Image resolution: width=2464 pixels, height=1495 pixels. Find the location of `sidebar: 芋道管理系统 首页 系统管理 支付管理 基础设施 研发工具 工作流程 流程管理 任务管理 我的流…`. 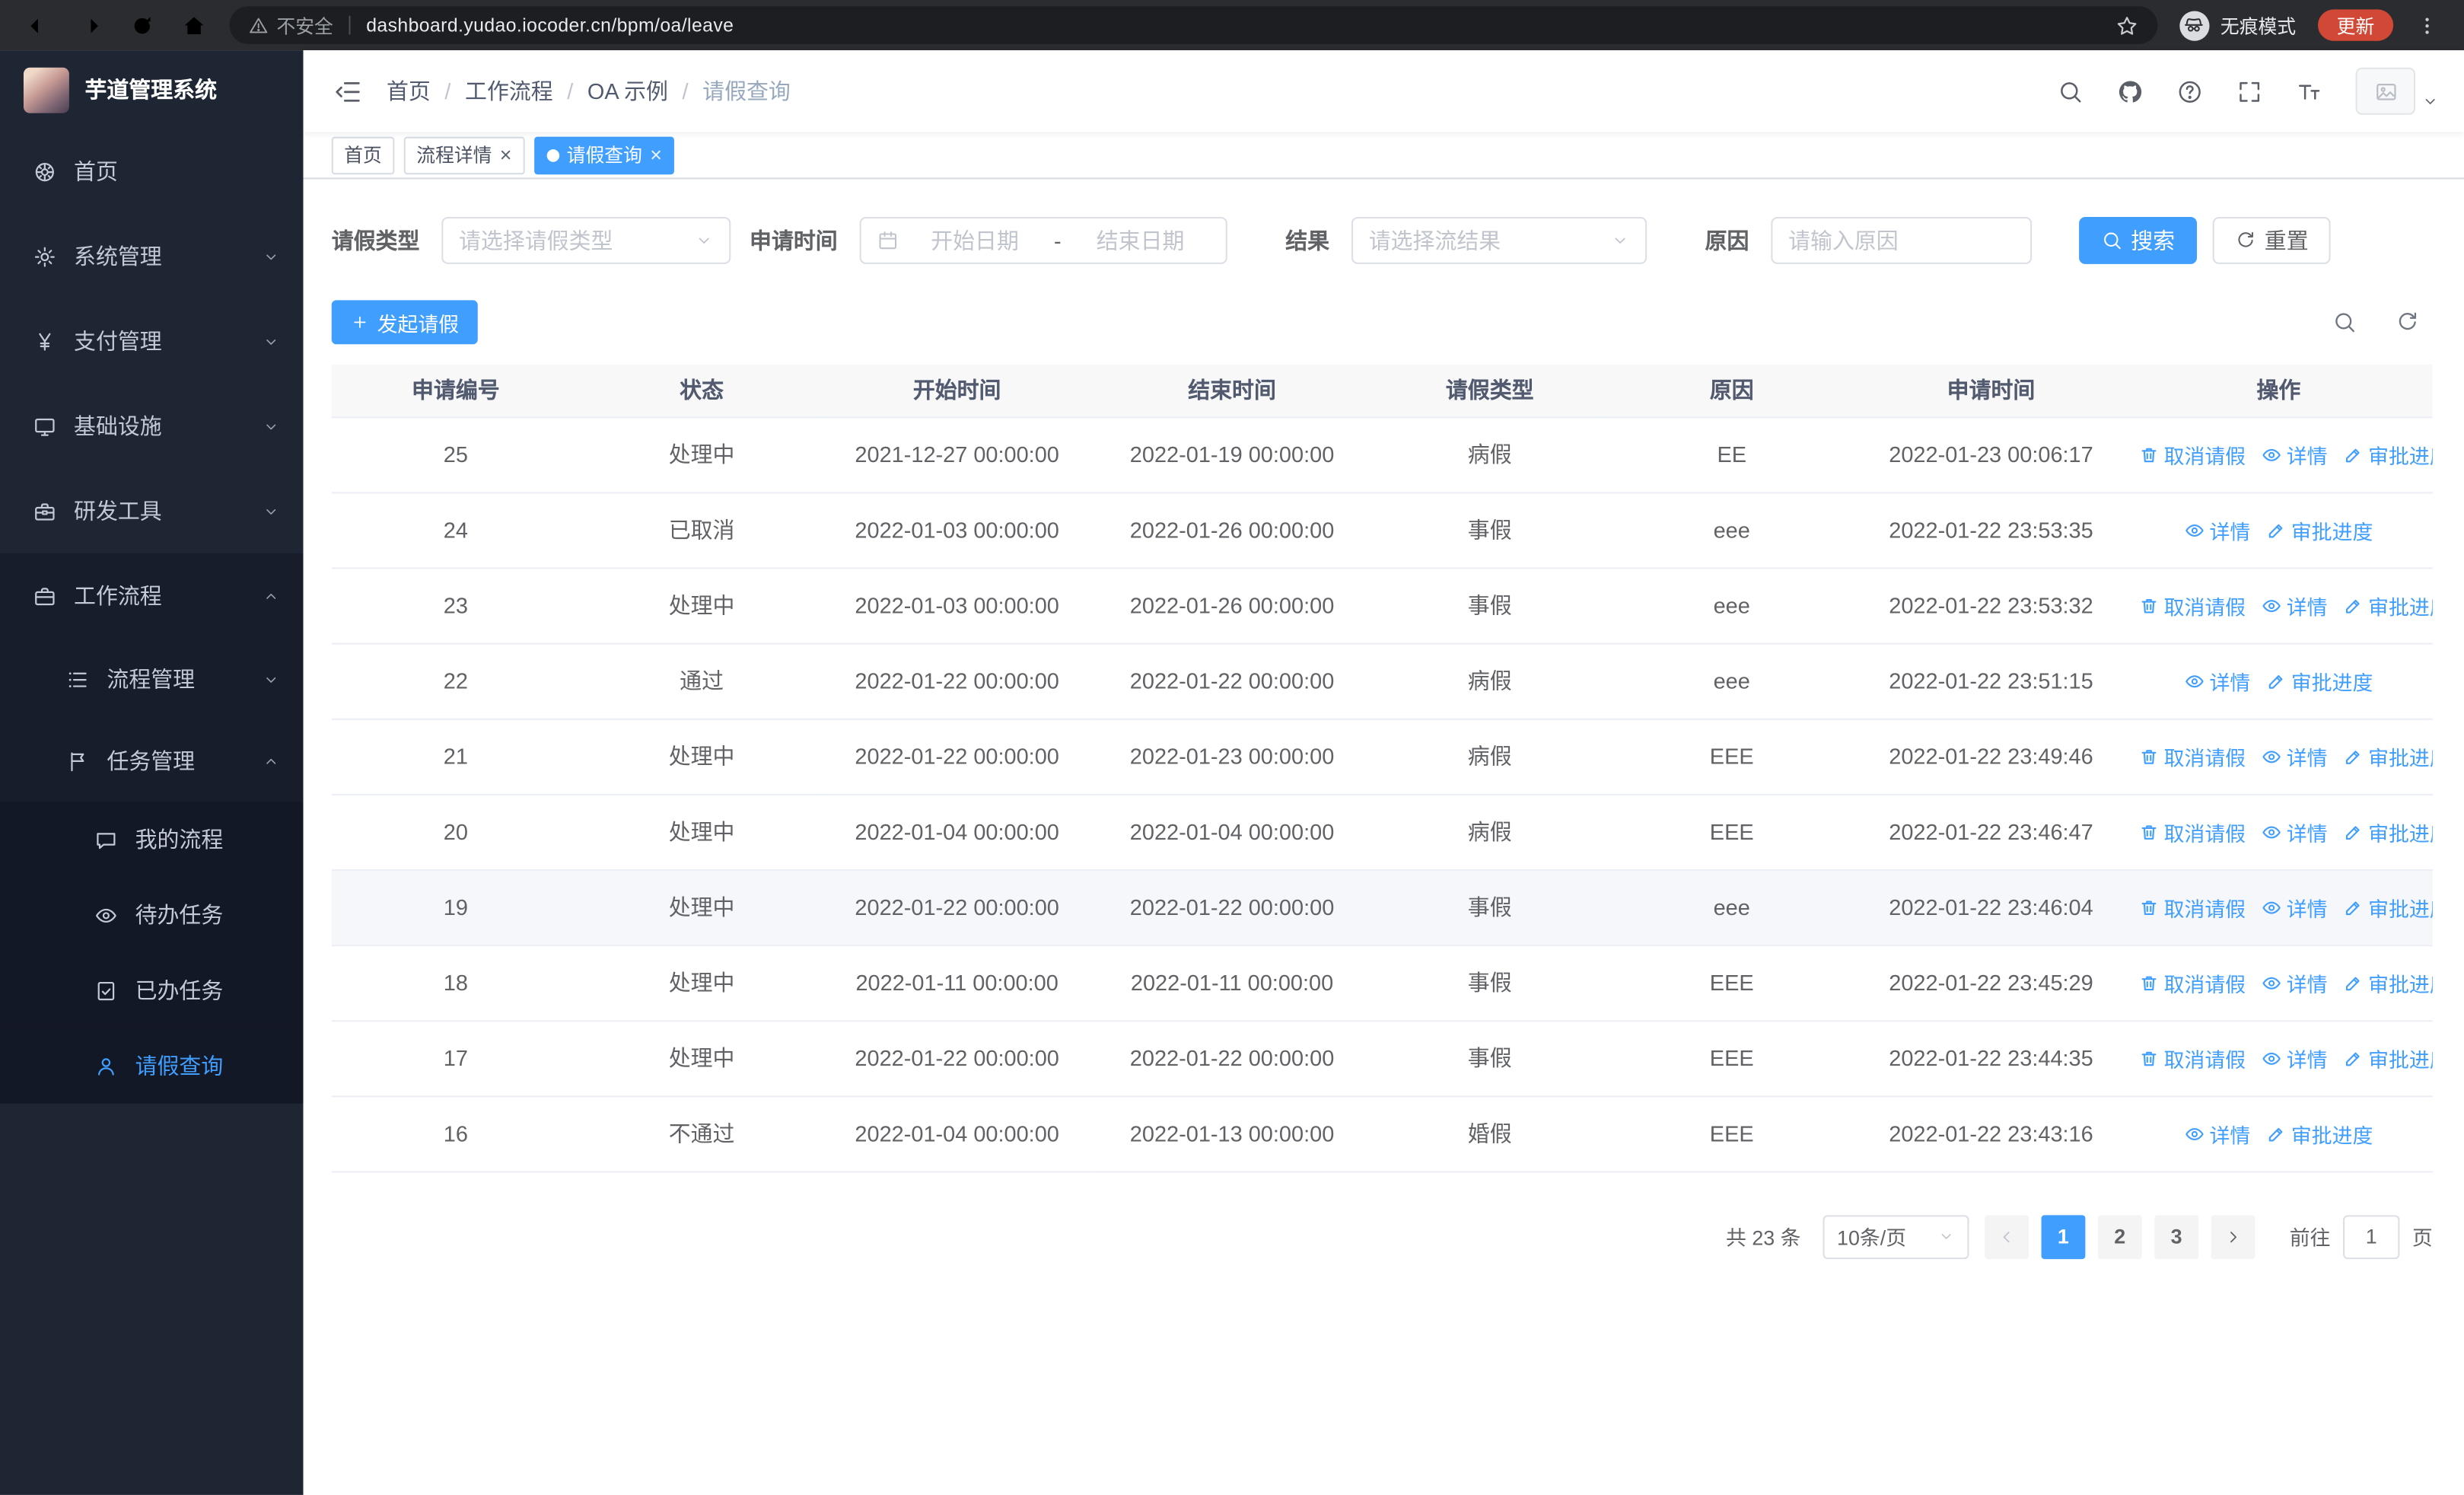

sidebar: 芋道管理系统 首页 系统管理 支付管理 基础设施 研发工具 工作流程 流程管理 任务管理 我的流… is located at coordinates (152, 772).